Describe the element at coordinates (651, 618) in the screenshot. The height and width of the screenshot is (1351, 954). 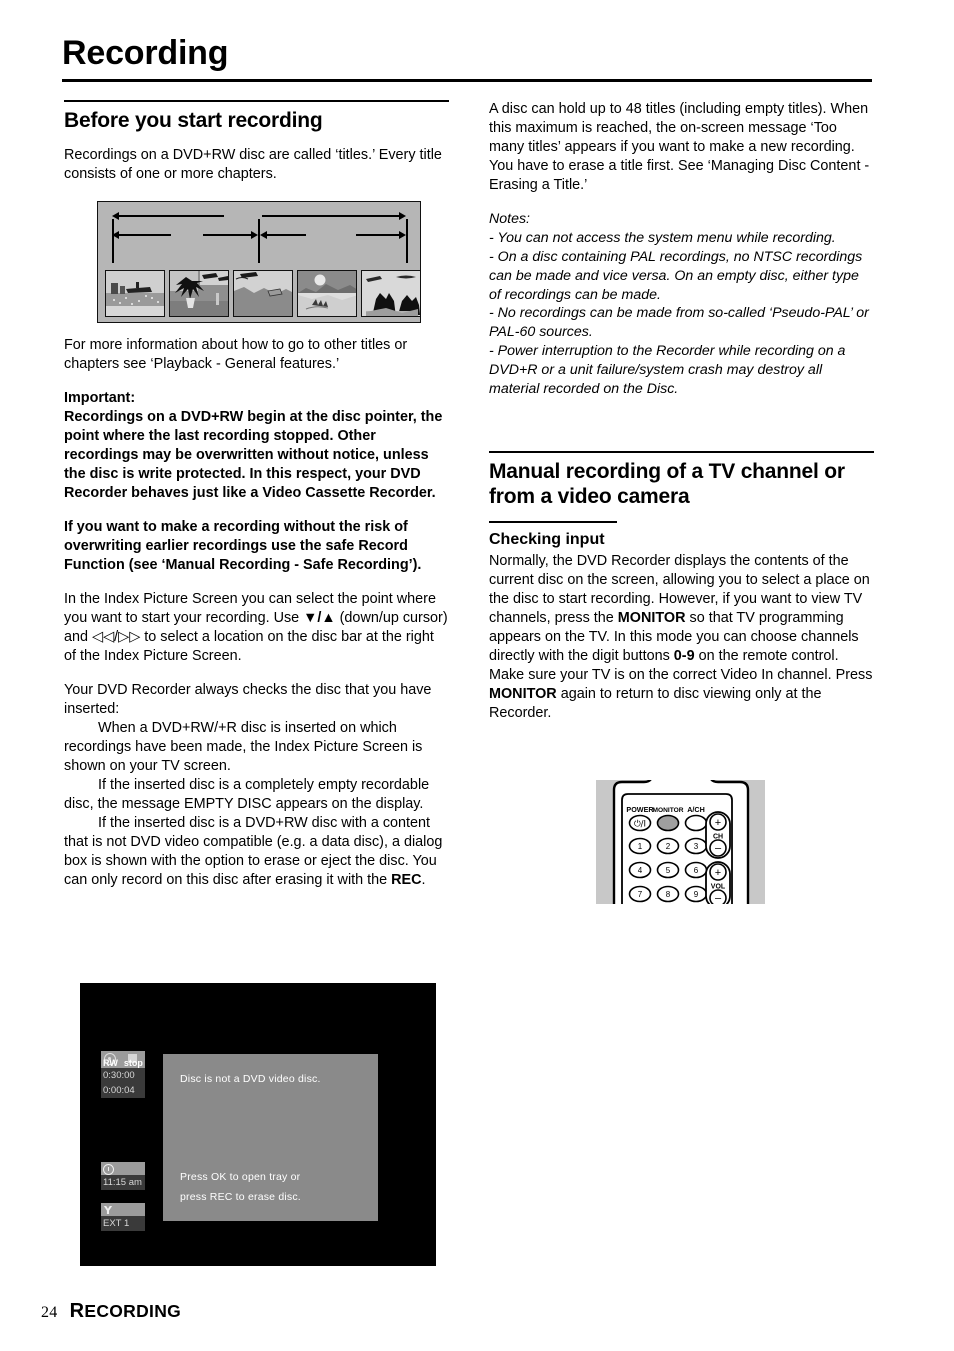
I see `monitor-button-reference-1: MONITOR` at that location.